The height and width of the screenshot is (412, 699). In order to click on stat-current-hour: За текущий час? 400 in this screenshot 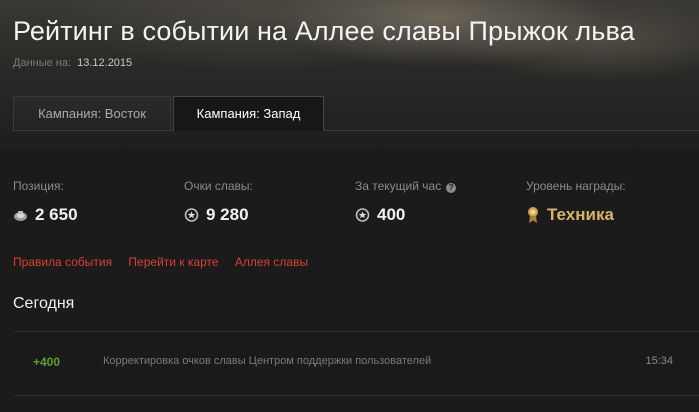, I will do `click(406, 202)`.